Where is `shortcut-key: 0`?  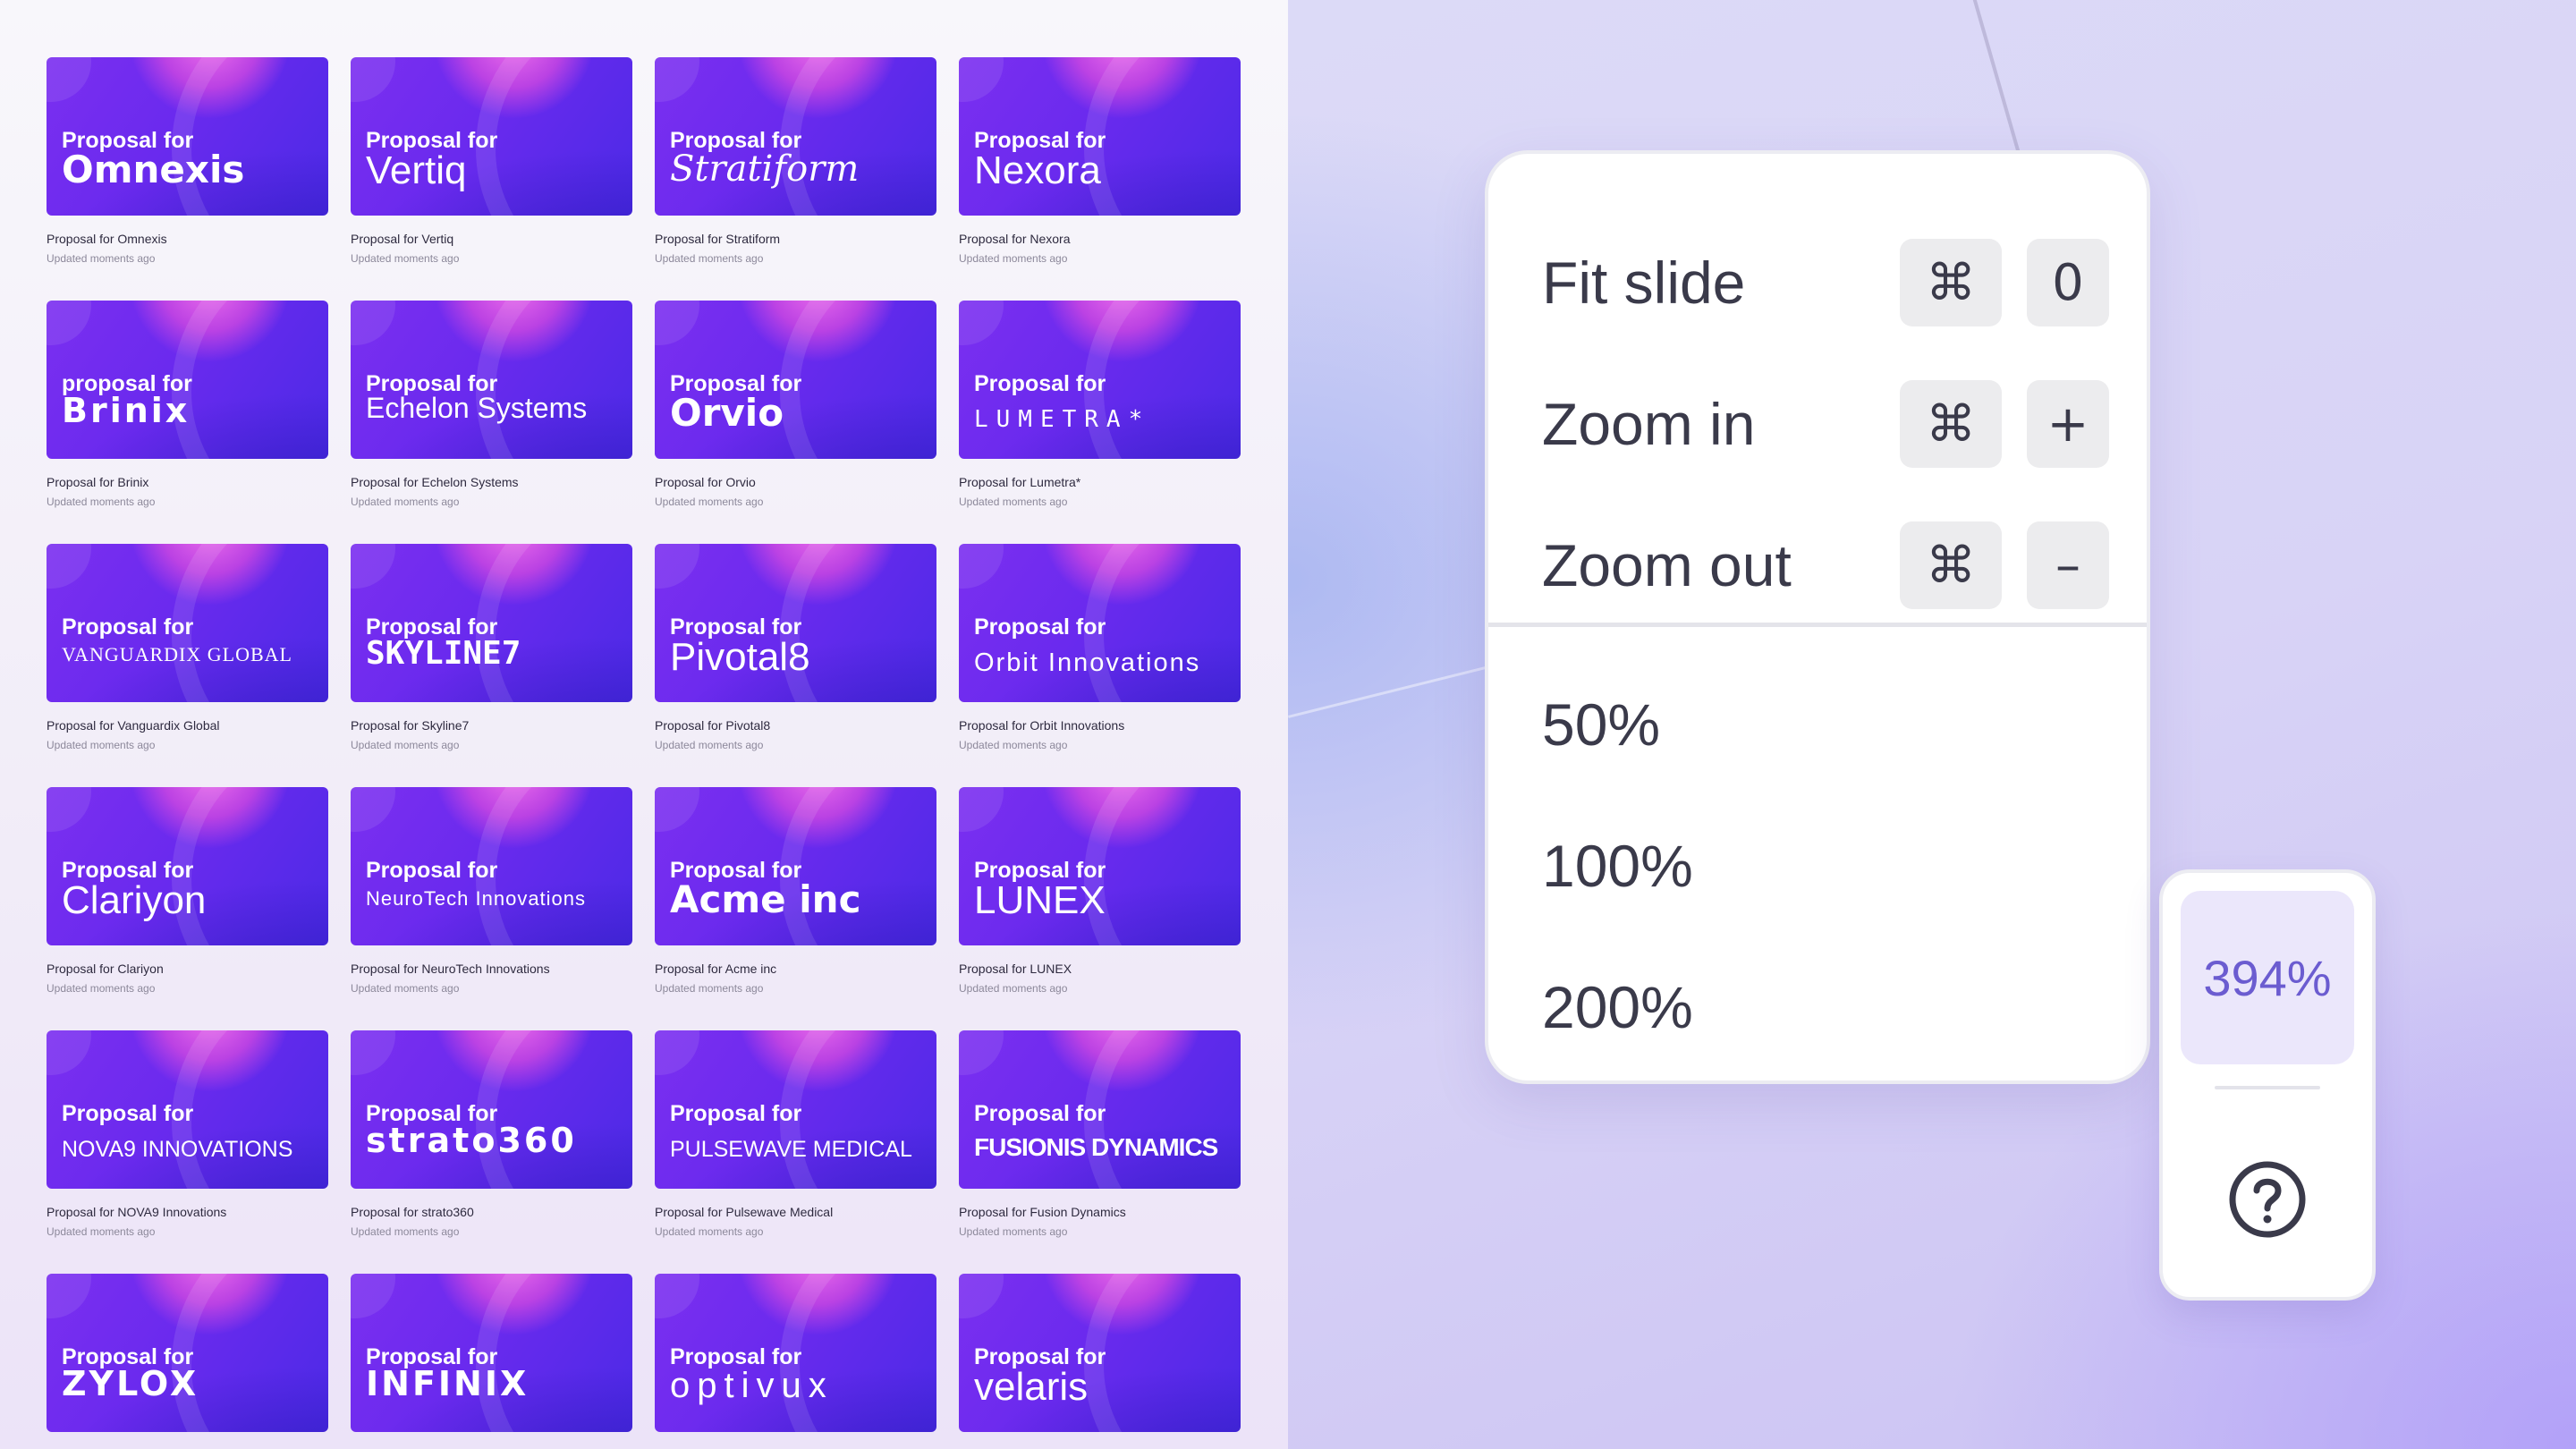 shortcut-key: 0 is located at coordinates (2068, 282).